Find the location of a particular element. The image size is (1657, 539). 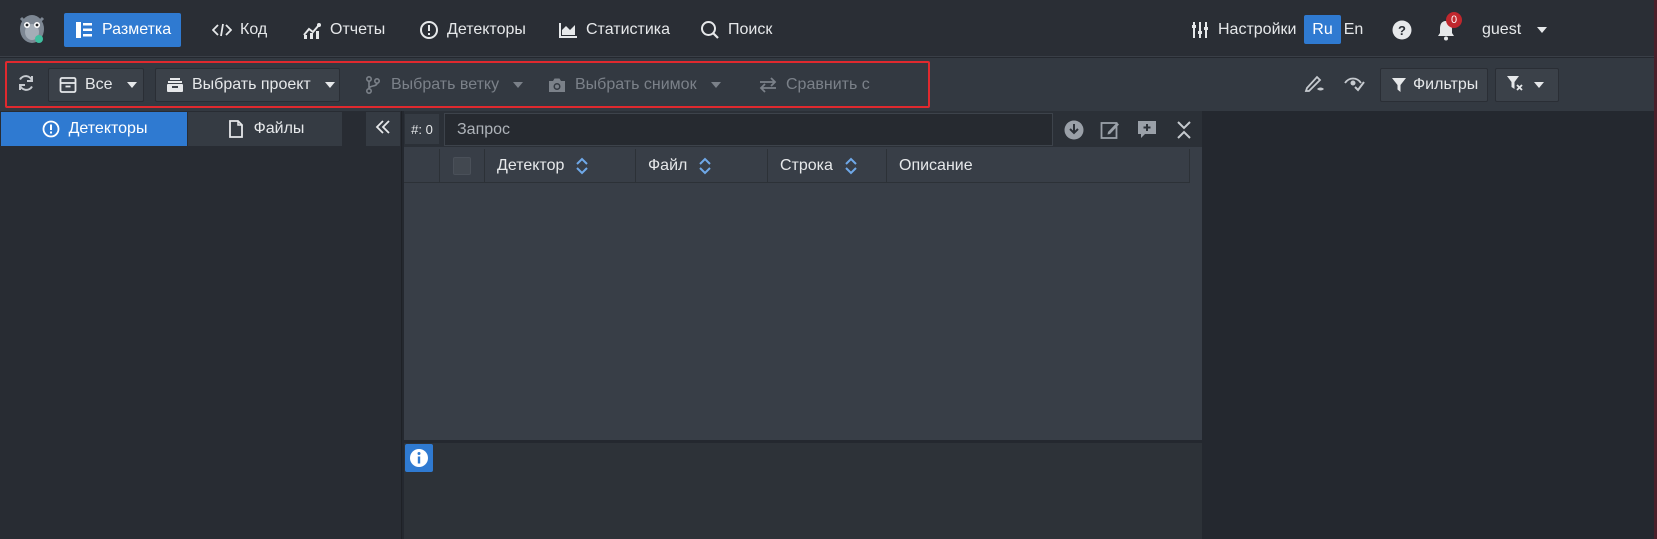

chart-line-icon is located at coordinates (312, 30).